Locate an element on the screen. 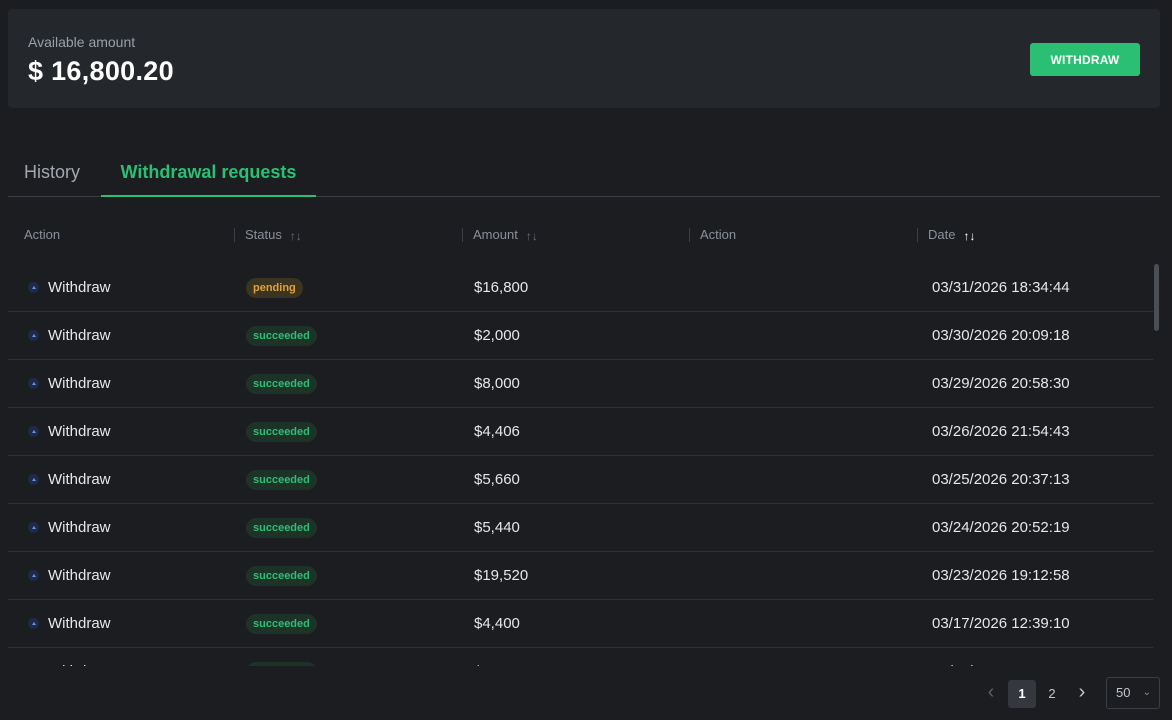 This screenshot has width=1172, height=720. column-header-action-2: Action is located at coordinates (718, 234).